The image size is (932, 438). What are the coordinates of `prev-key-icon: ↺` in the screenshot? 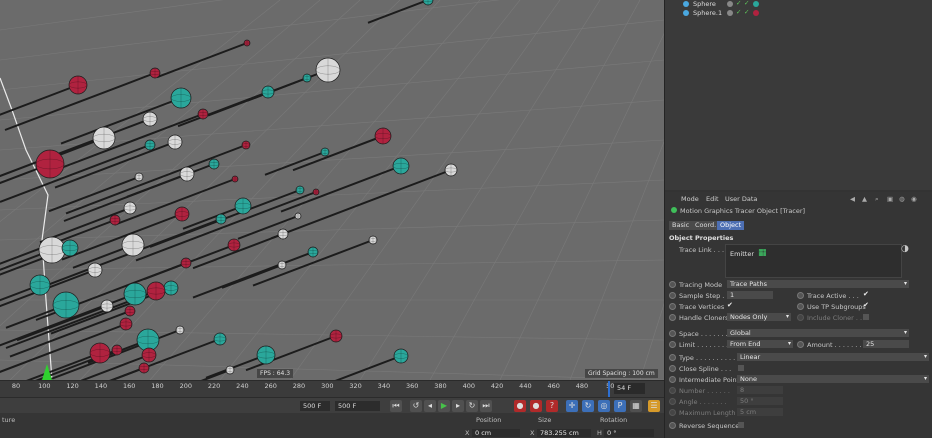 It's located at (416, 406).